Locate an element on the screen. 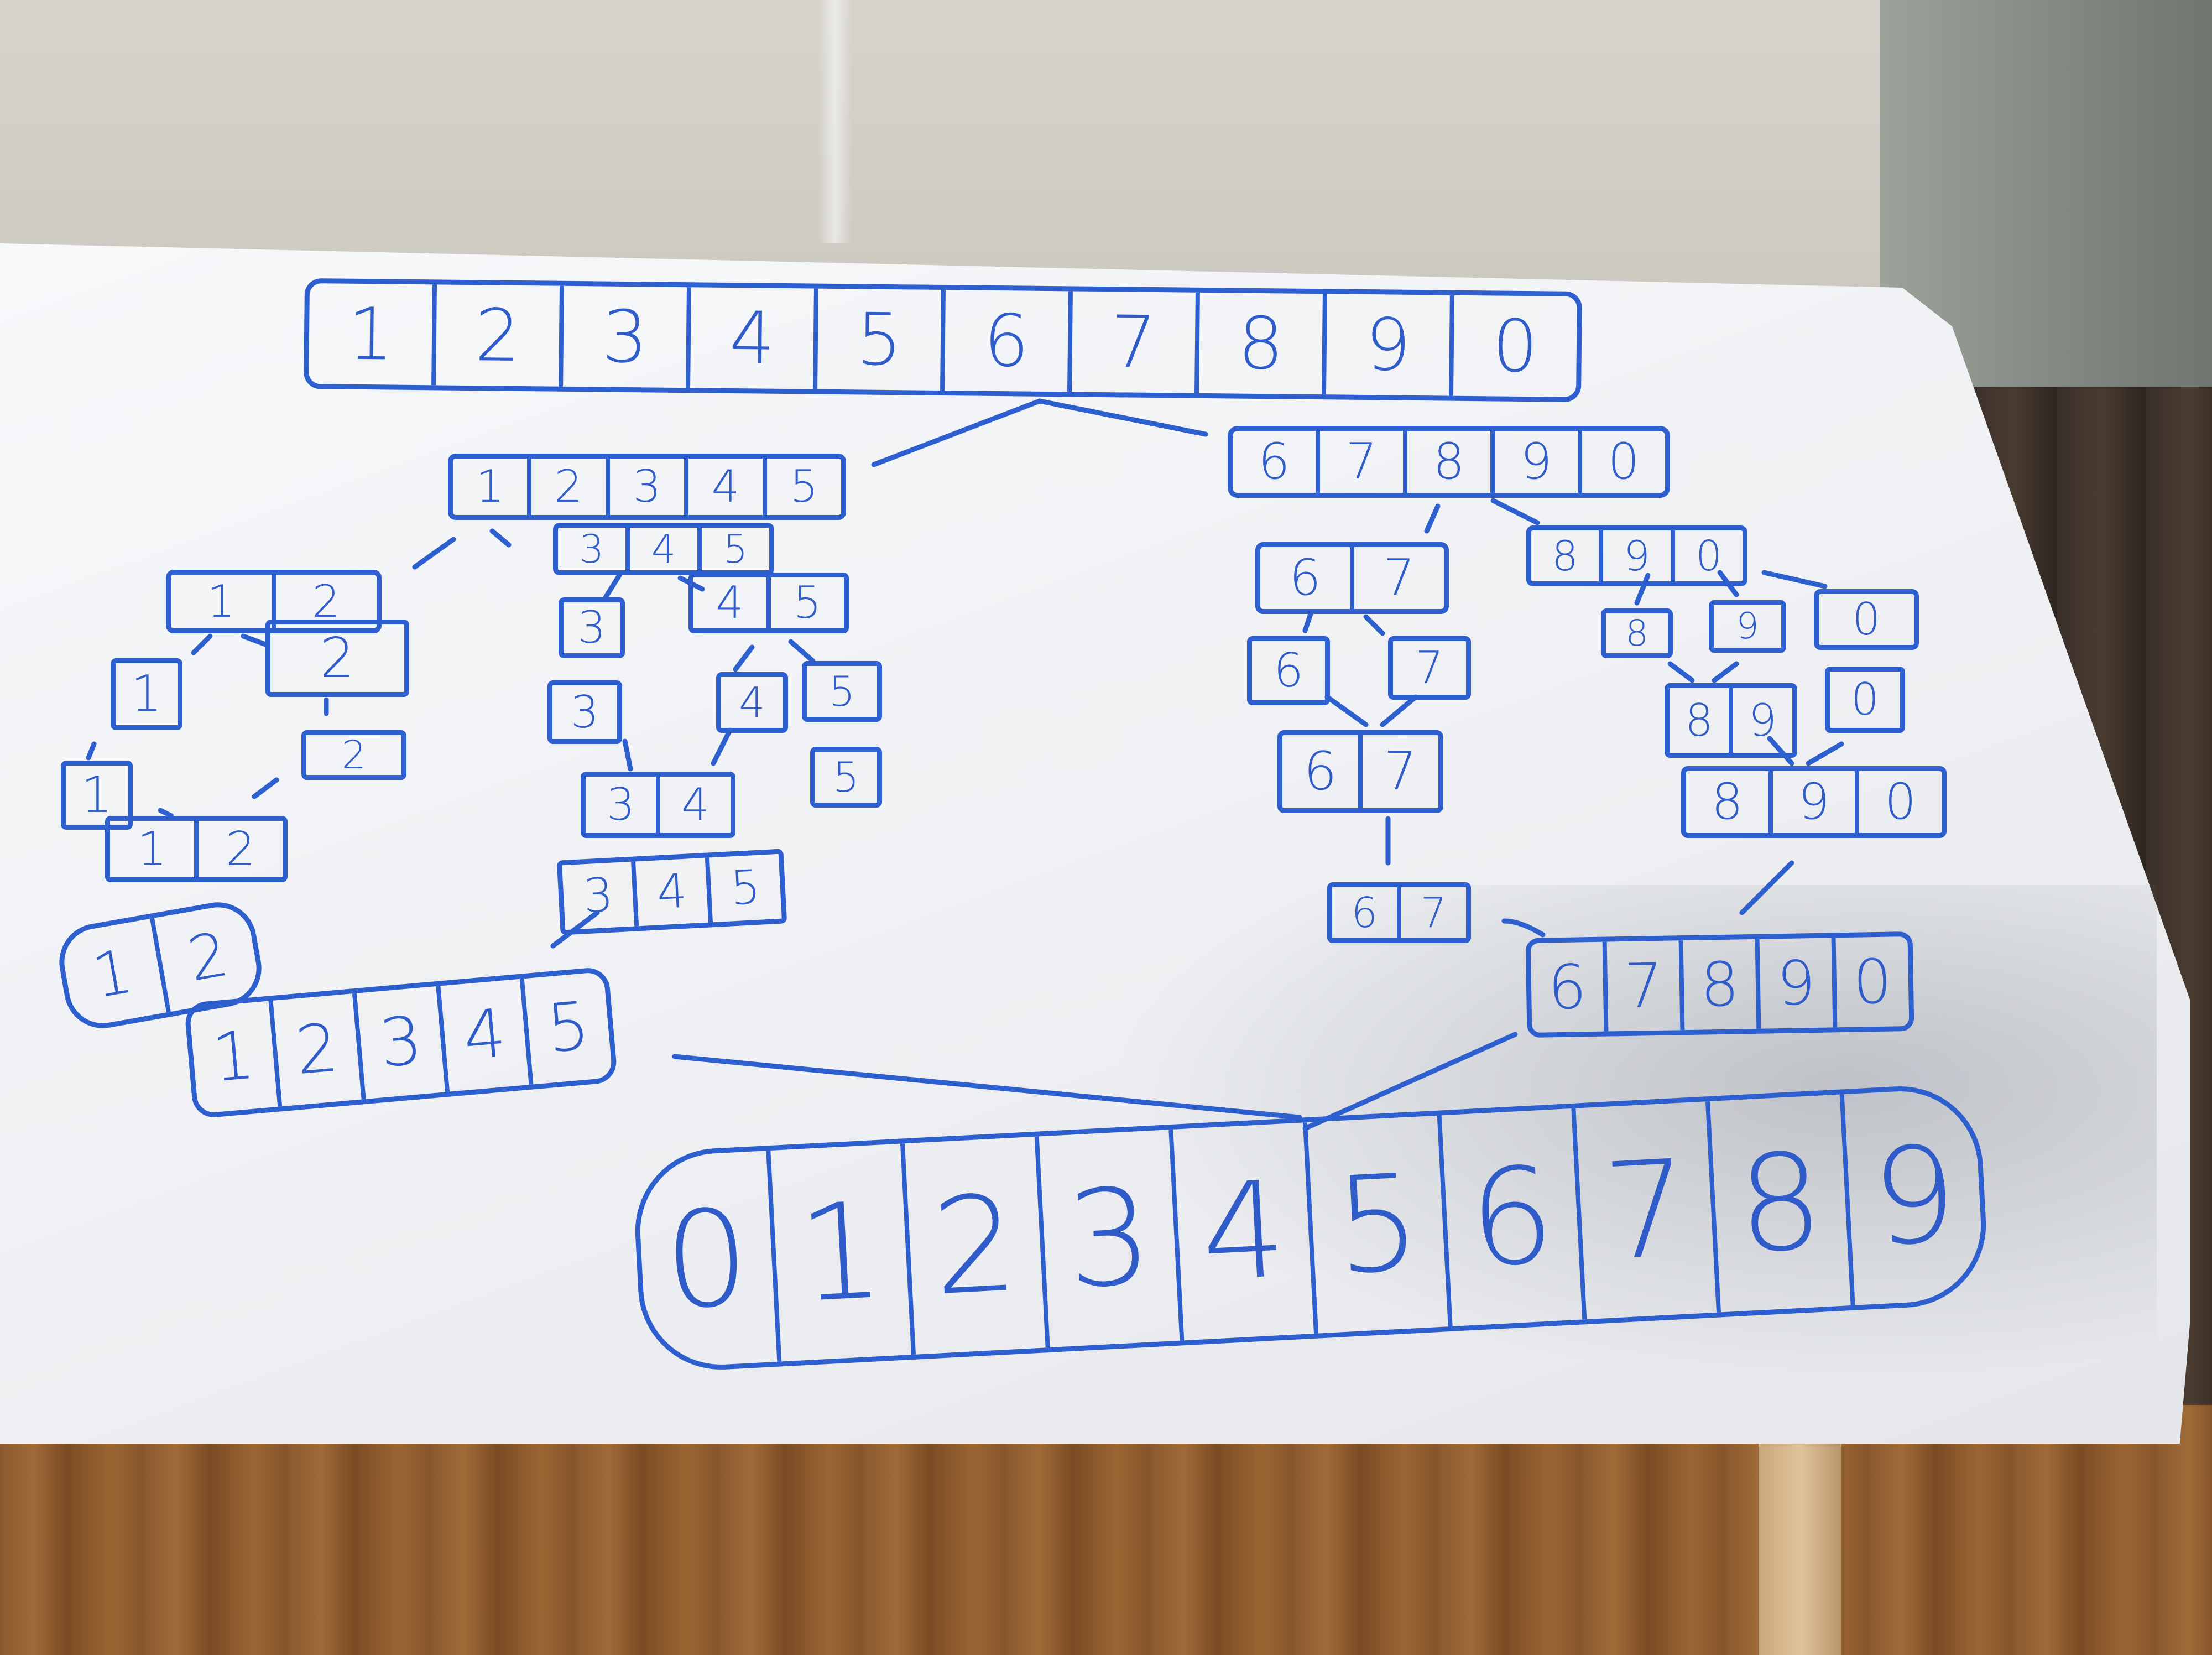 The width and height of the screenshot is (2212, 1655). array-cell: 6 is located at coordinates (1009, 341).